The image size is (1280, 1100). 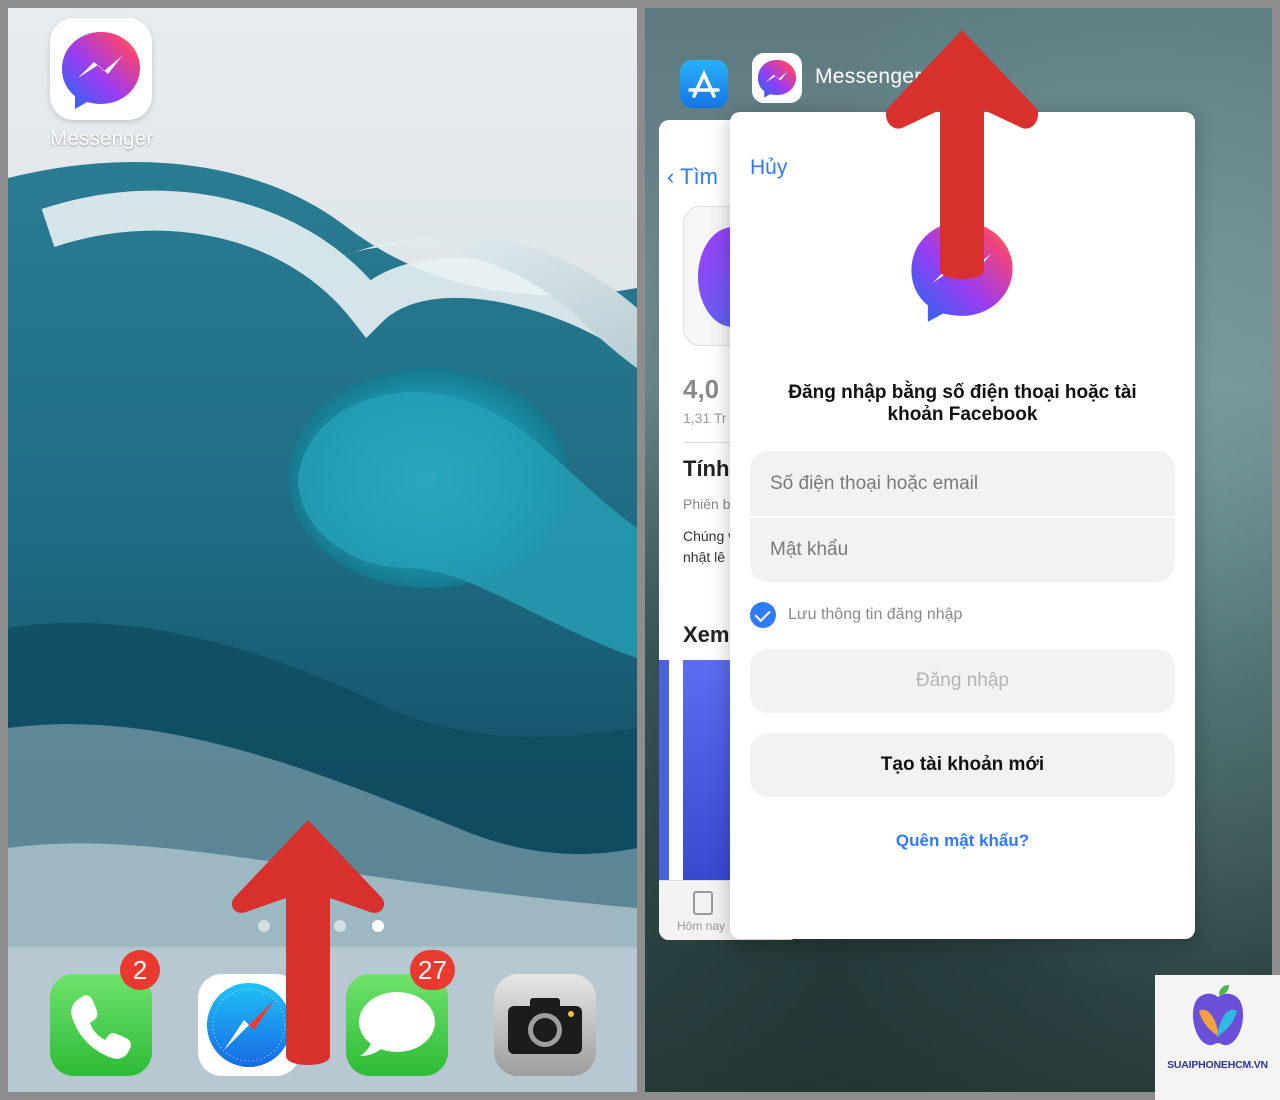 I want to click on forgot-password-link: Quên mật khẩu?, so click(x=962, y=841).